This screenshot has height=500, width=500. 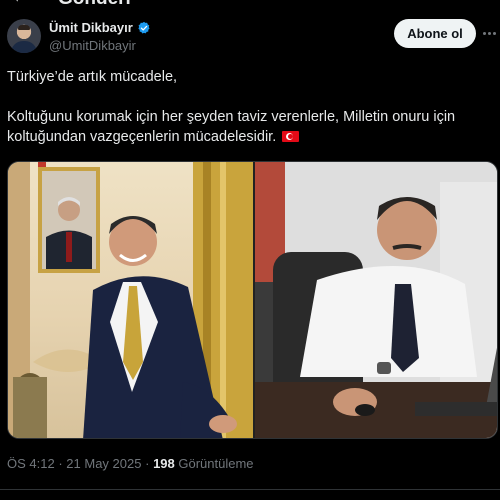 What do you see at coordinates (103, 463) in the screenshot?
I see `tweet-date: 21 May 2025` at bounding box center [103, 463].